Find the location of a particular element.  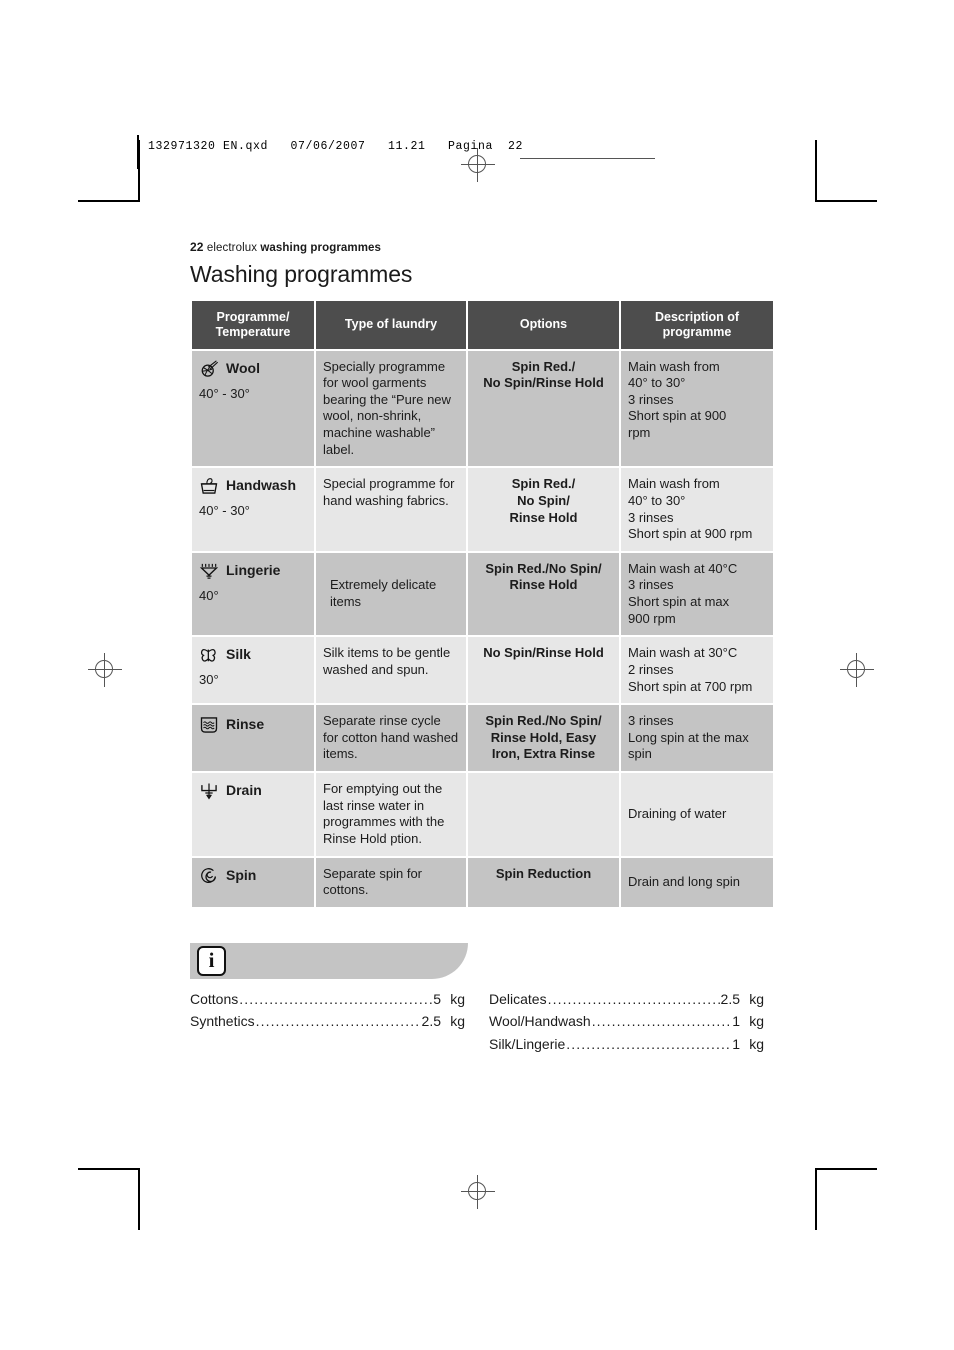

info-icon: i is located at coordinates (211, 960).